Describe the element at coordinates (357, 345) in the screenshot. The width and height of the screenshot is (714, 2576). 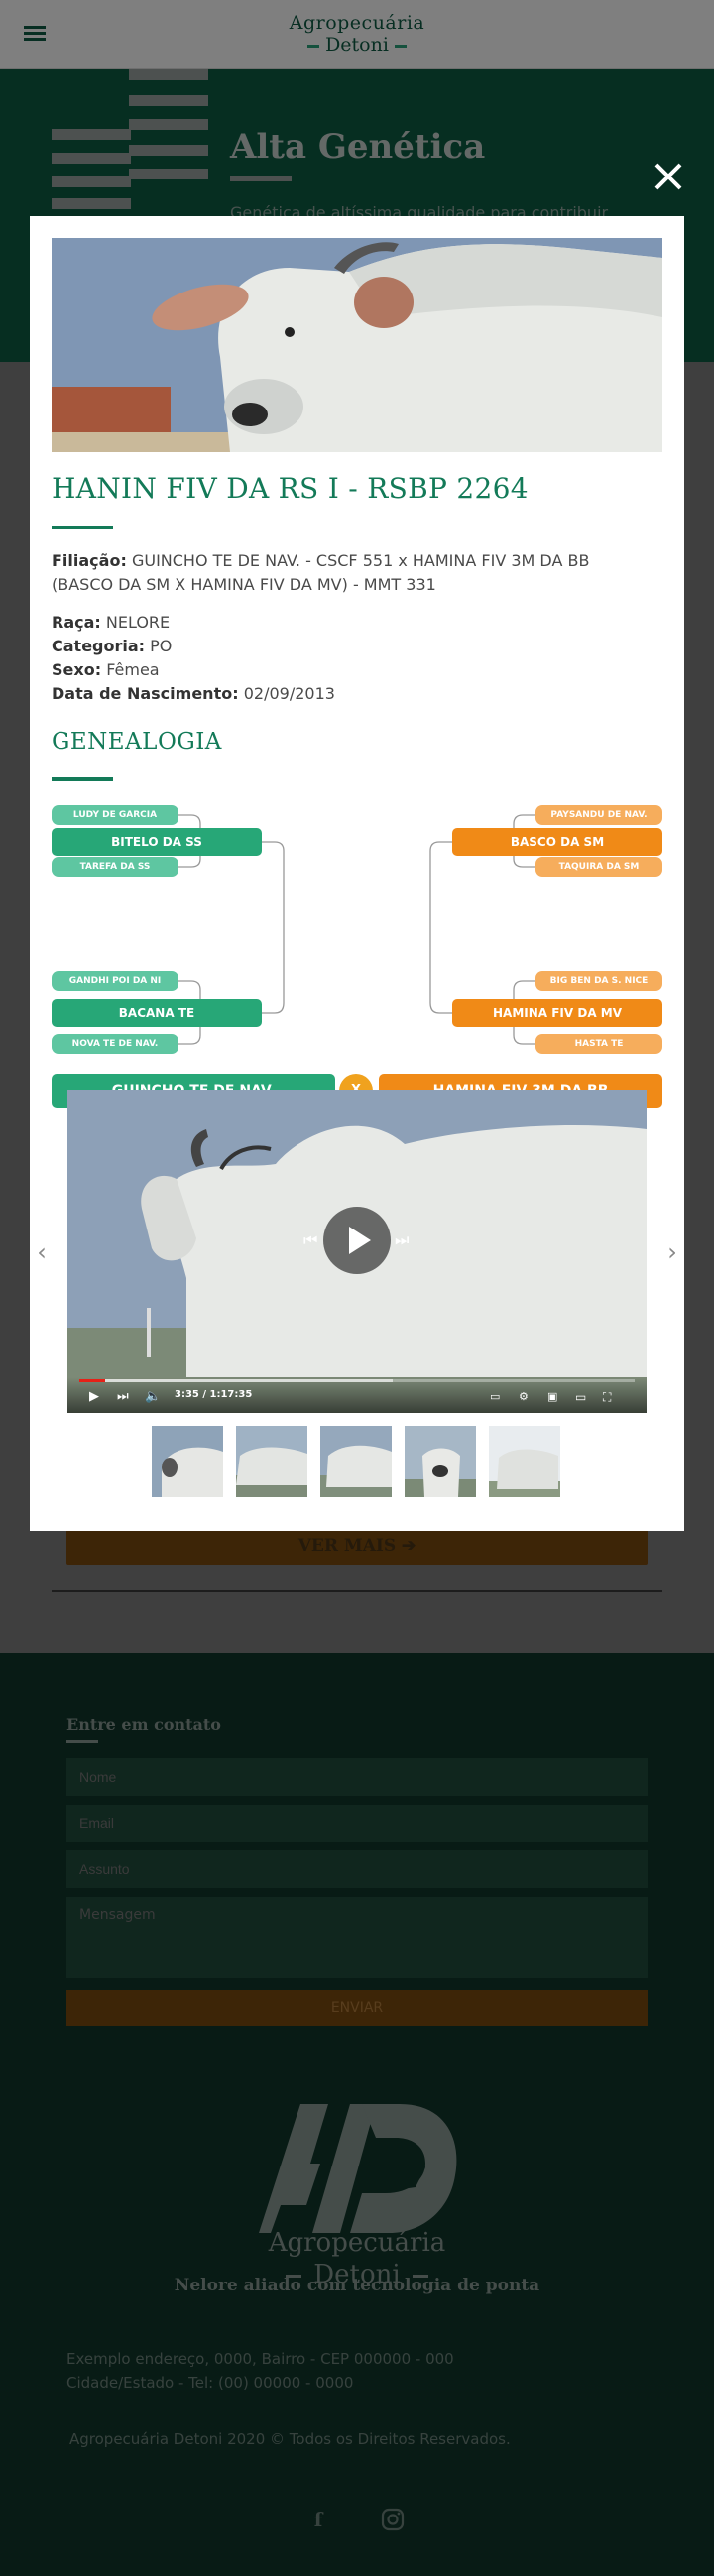
I see `animal-photo` at that location.